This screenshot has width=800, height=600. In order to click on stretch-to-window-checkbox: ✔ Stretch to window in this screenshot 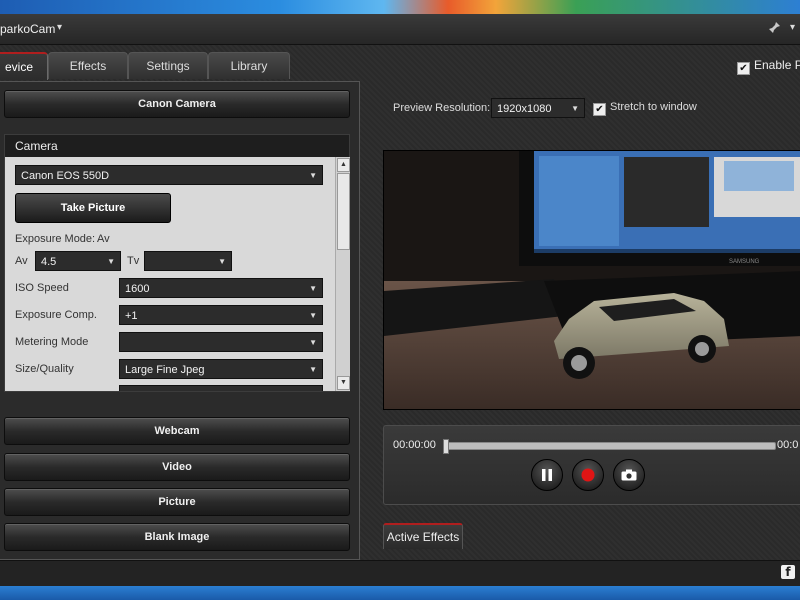, I will do `click(645, 108)`.